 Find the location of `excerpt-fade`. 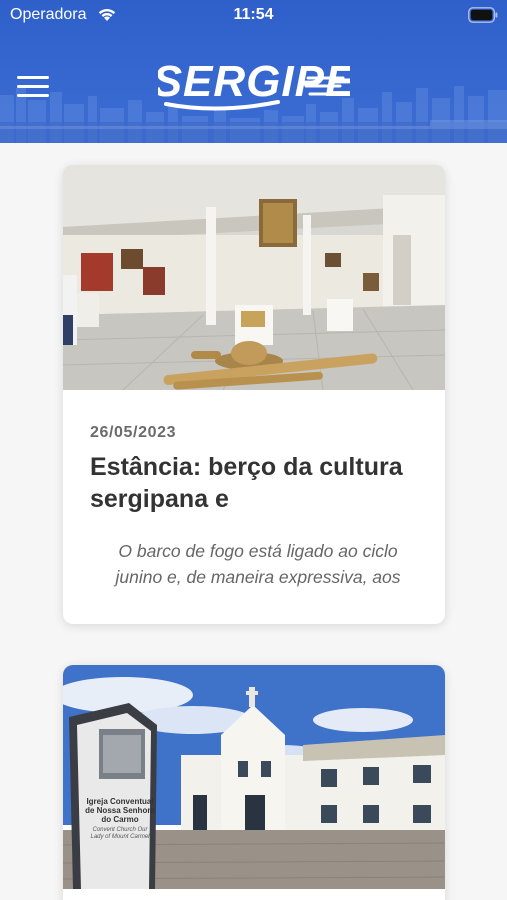

excerpt-fade is located at coordinates (254, 590).